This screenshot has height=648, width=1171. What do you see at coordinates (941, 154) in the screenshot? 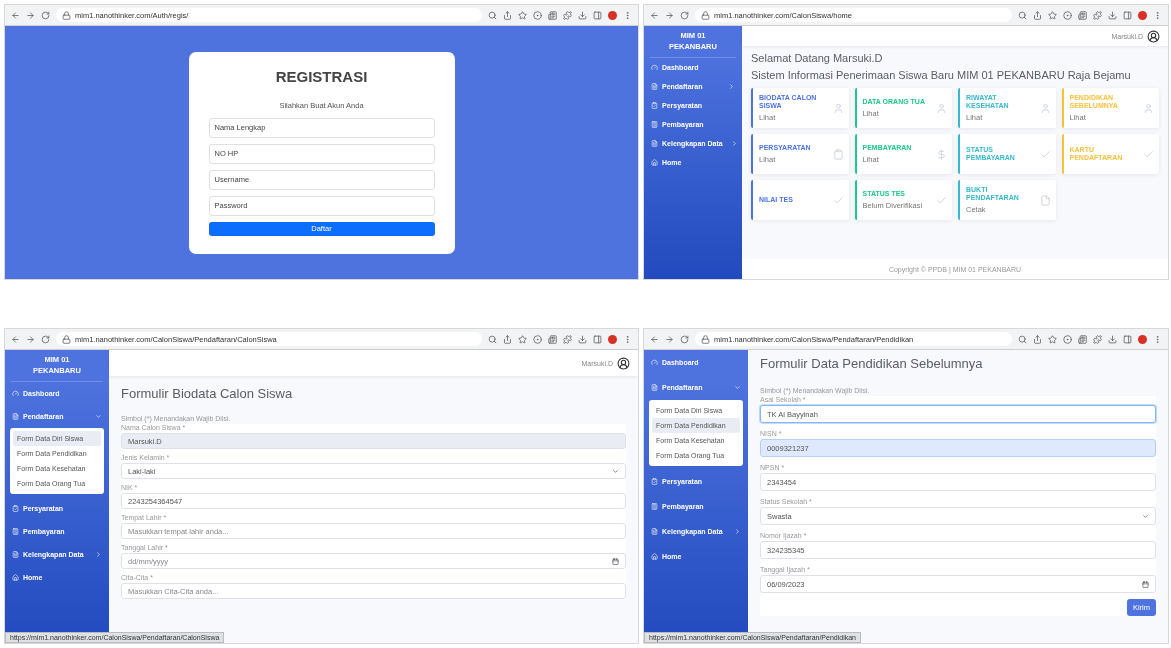
I see `dollar-icon` at bounding box center [941, 154].